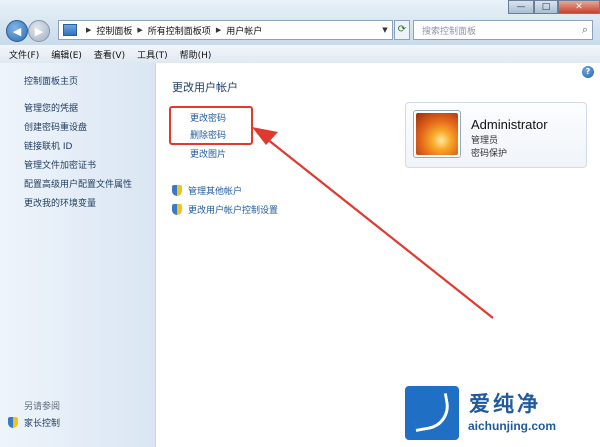  What do you see at coordinates (505, 404) in the screenshot?
I see `watermark-text: 爱纯净` at bounding box center [505, 404].